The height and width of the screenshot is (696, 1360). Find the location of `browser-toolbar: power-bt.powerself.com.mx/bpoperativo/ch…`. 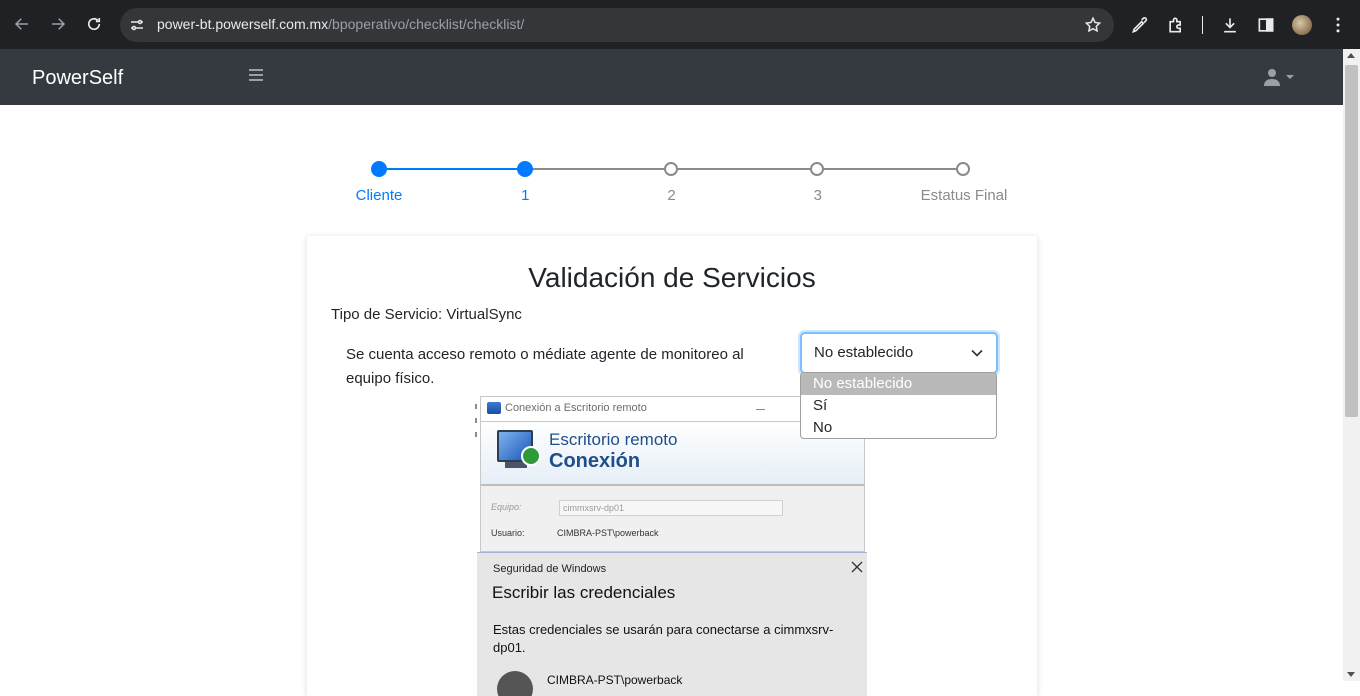

browser-toolbar: power-bt.powerself.com.mx/bpoperativo/ch… is located at coordinates (680, 24).